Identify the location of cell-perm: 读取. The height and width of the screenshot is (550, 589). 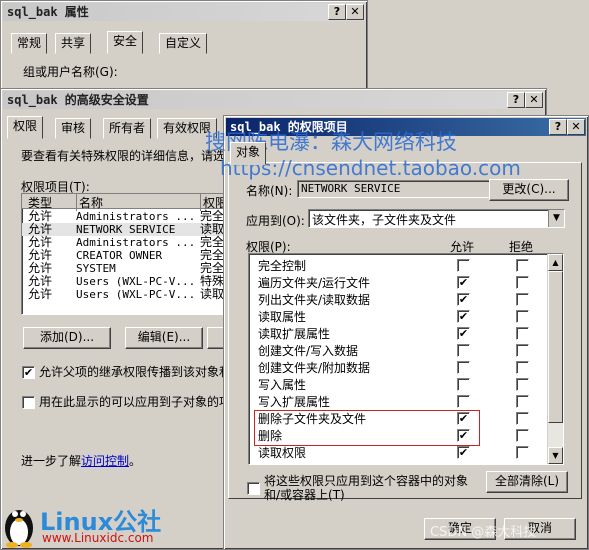
(212, 294).